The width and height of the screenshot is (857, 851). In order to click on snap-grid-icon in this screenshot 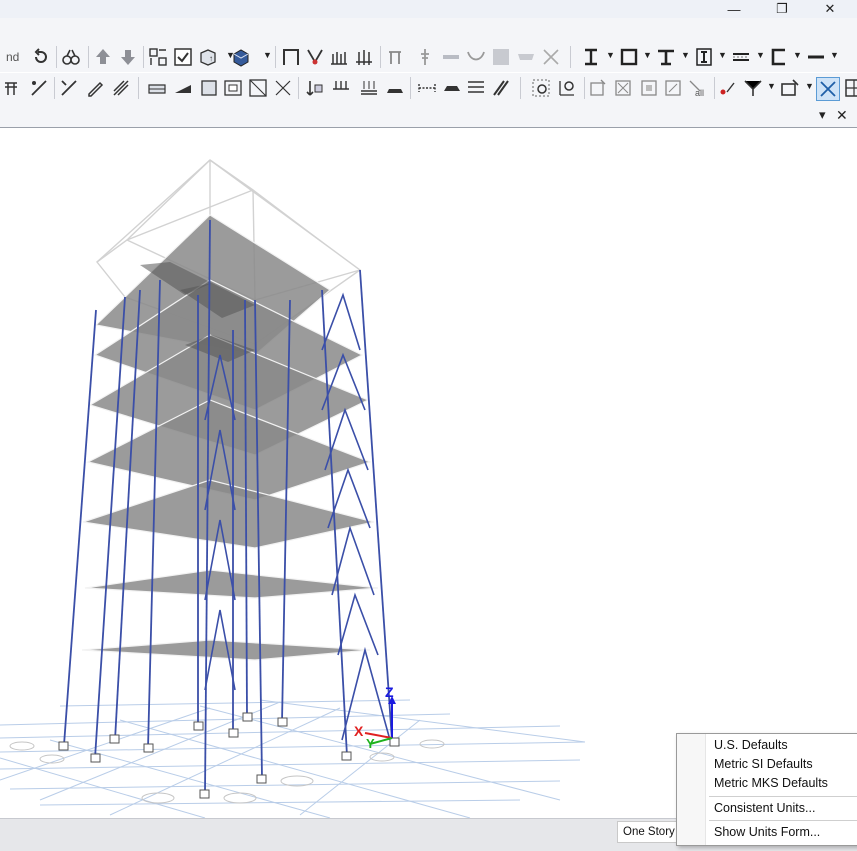, I will do `click(850, 88)`.